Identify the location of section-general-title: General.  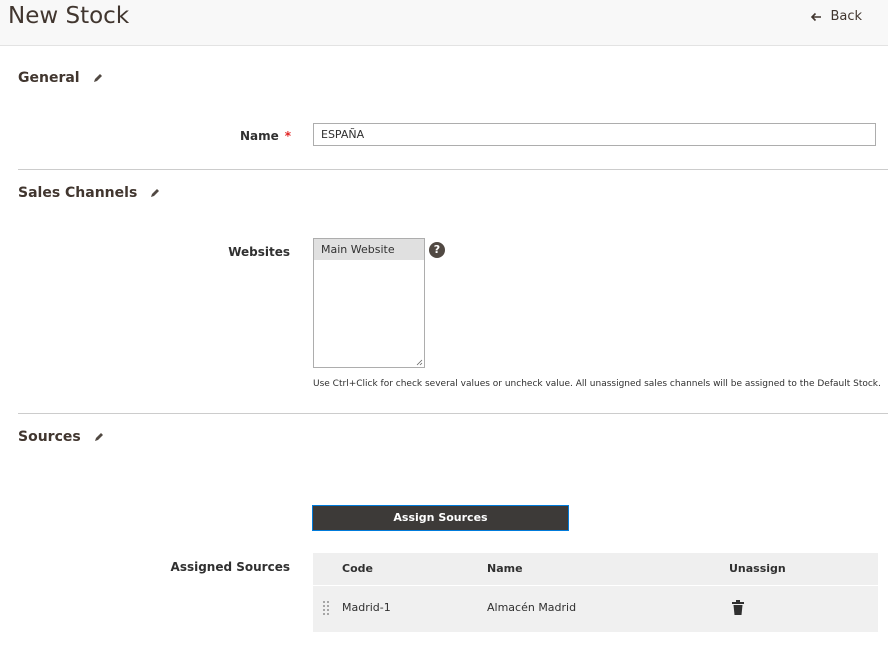
(61, 78).